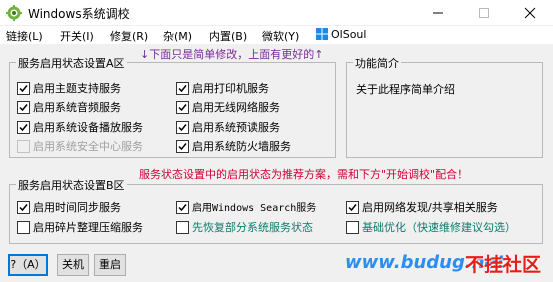  What do you see at coordinates (71, 63) in the screenshot?
I see `group-a-legend: 服务启用状态设置A区` at bounding box center [71, 63].